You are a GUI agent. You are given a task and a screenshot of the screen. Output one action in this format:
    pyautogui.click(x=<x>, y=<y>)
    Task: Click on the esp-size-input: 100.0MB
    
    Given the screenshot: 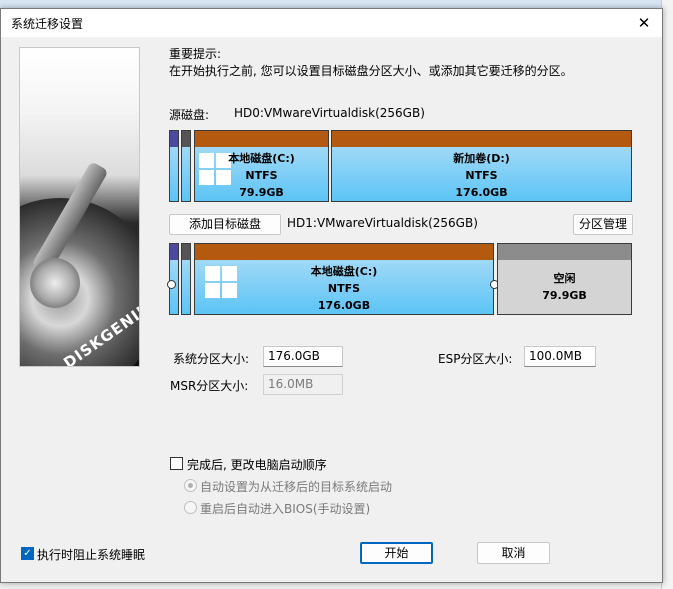 What is the action you would take?
    pyautogui.click(x=560, y=356)
    